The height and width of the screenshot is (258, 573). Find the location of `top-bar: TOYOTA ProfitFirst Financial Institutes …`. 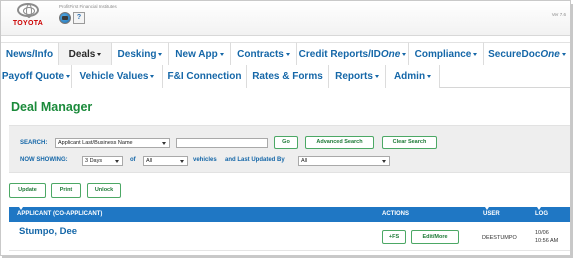

top-bar: TOYOTA ProfitFirst Financial Institutes … is located at coordinates (285, 18).